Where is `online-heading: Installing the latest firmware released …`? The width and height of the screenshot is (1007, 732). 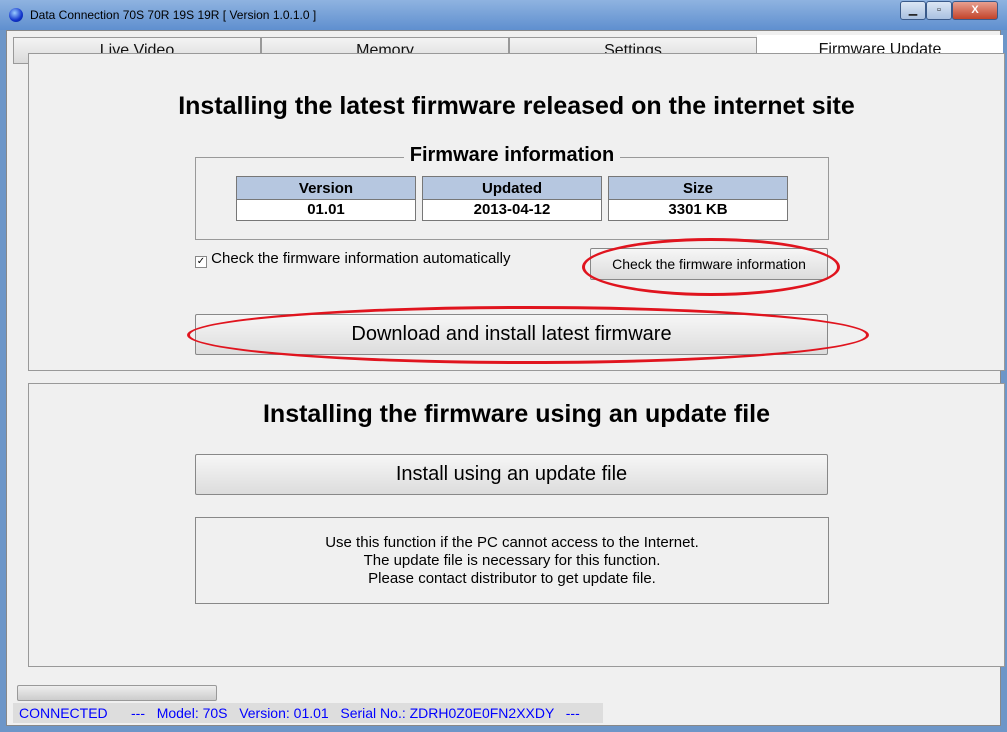
online-heading: Installing the latest firmware released … is located at coordinates (516, 106).